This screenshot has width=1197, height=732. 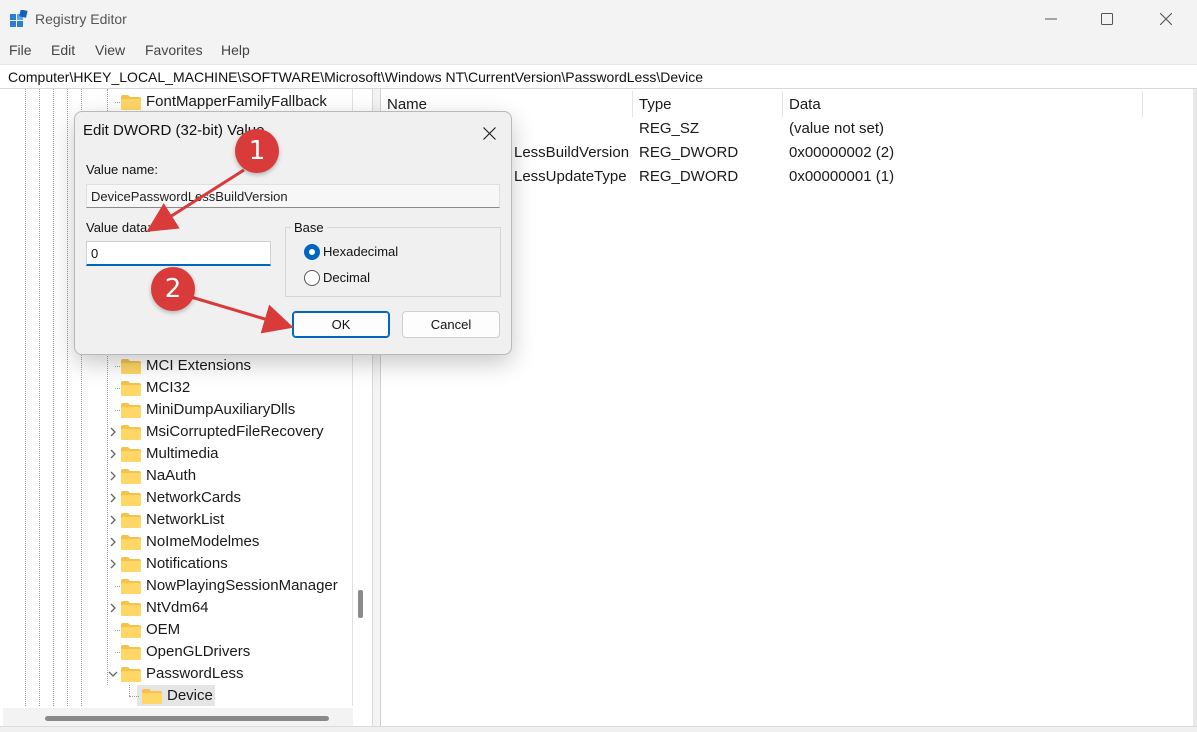 I want to click on window-title: Registry Editor, so click(x=81, y=19).